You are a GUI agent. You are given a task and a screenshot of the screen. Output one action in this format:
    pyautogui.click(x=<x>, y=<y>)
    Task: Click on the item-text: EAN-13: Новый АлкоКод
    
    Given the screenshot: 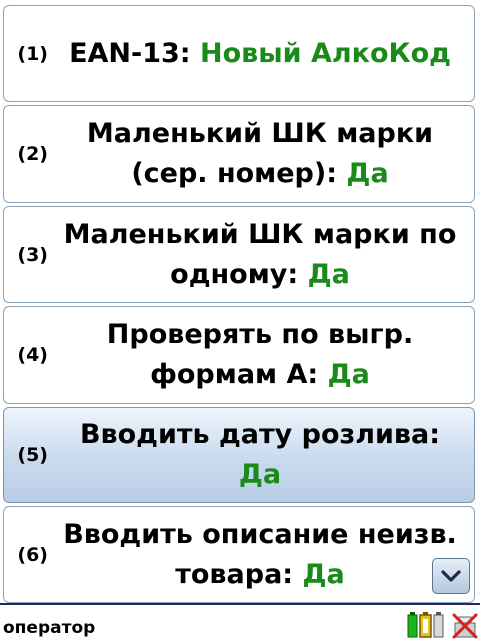 What is the action you would take?
    pyautogui.click(x=262, y=54)
    